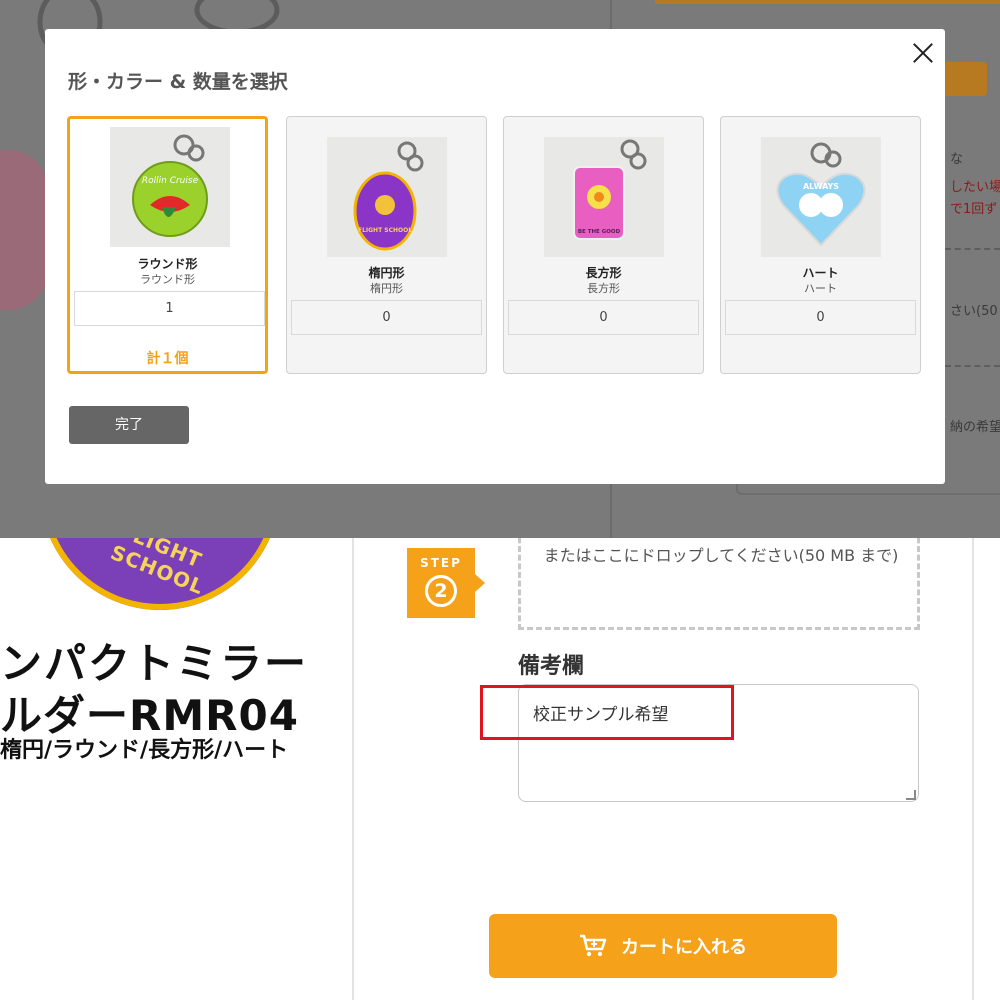 The image size is (1000, 1000). What do you see at coordinates (975, 311) in the screenshot?
I see `dim-text-4: さい(50 M` at bounding box center [975, 311].